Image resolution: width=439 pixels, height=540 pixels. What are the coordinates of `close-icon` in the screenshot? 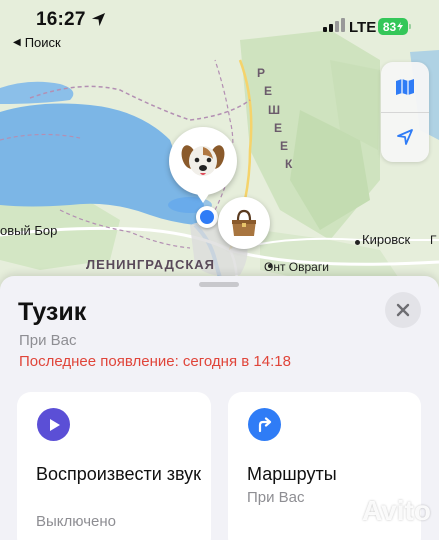 It's located at (403, 310).